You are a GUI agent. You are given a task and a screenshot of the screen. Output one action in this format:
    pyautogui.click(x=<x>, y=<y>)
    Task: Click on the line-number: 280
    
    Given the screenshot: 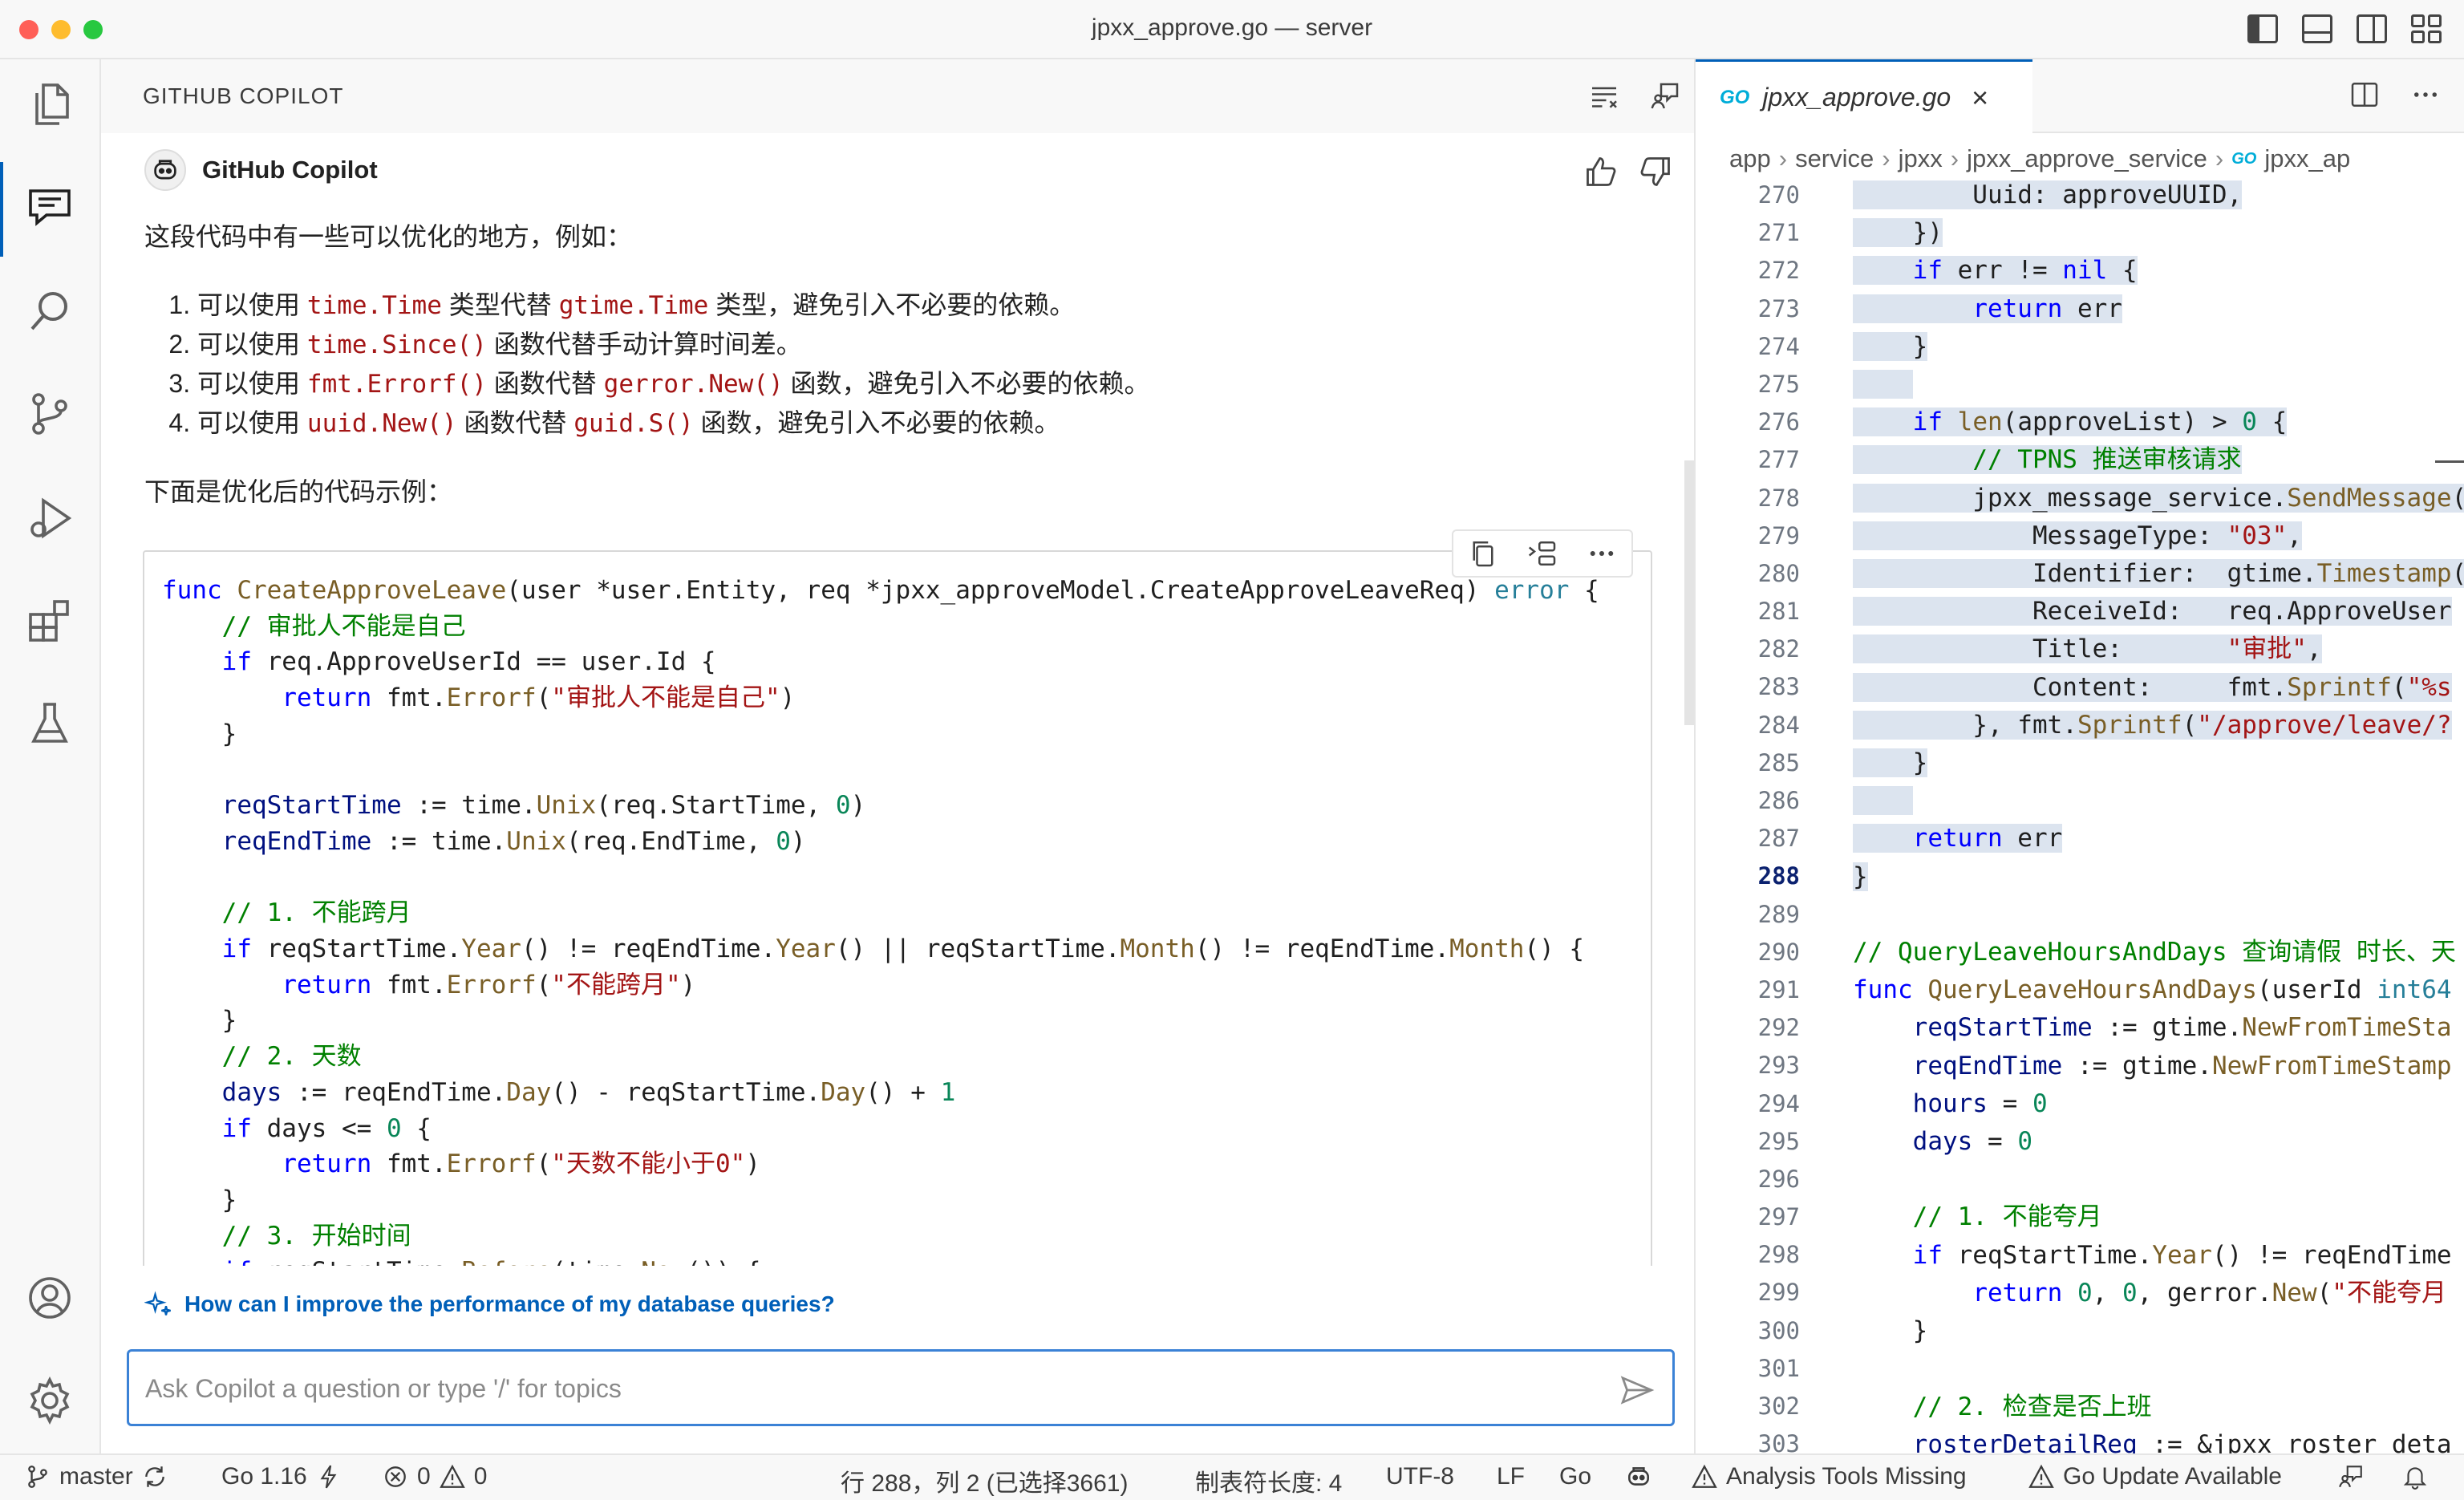 What is the action you would take?
    pyautogui.click(x=1778, y=573)
    